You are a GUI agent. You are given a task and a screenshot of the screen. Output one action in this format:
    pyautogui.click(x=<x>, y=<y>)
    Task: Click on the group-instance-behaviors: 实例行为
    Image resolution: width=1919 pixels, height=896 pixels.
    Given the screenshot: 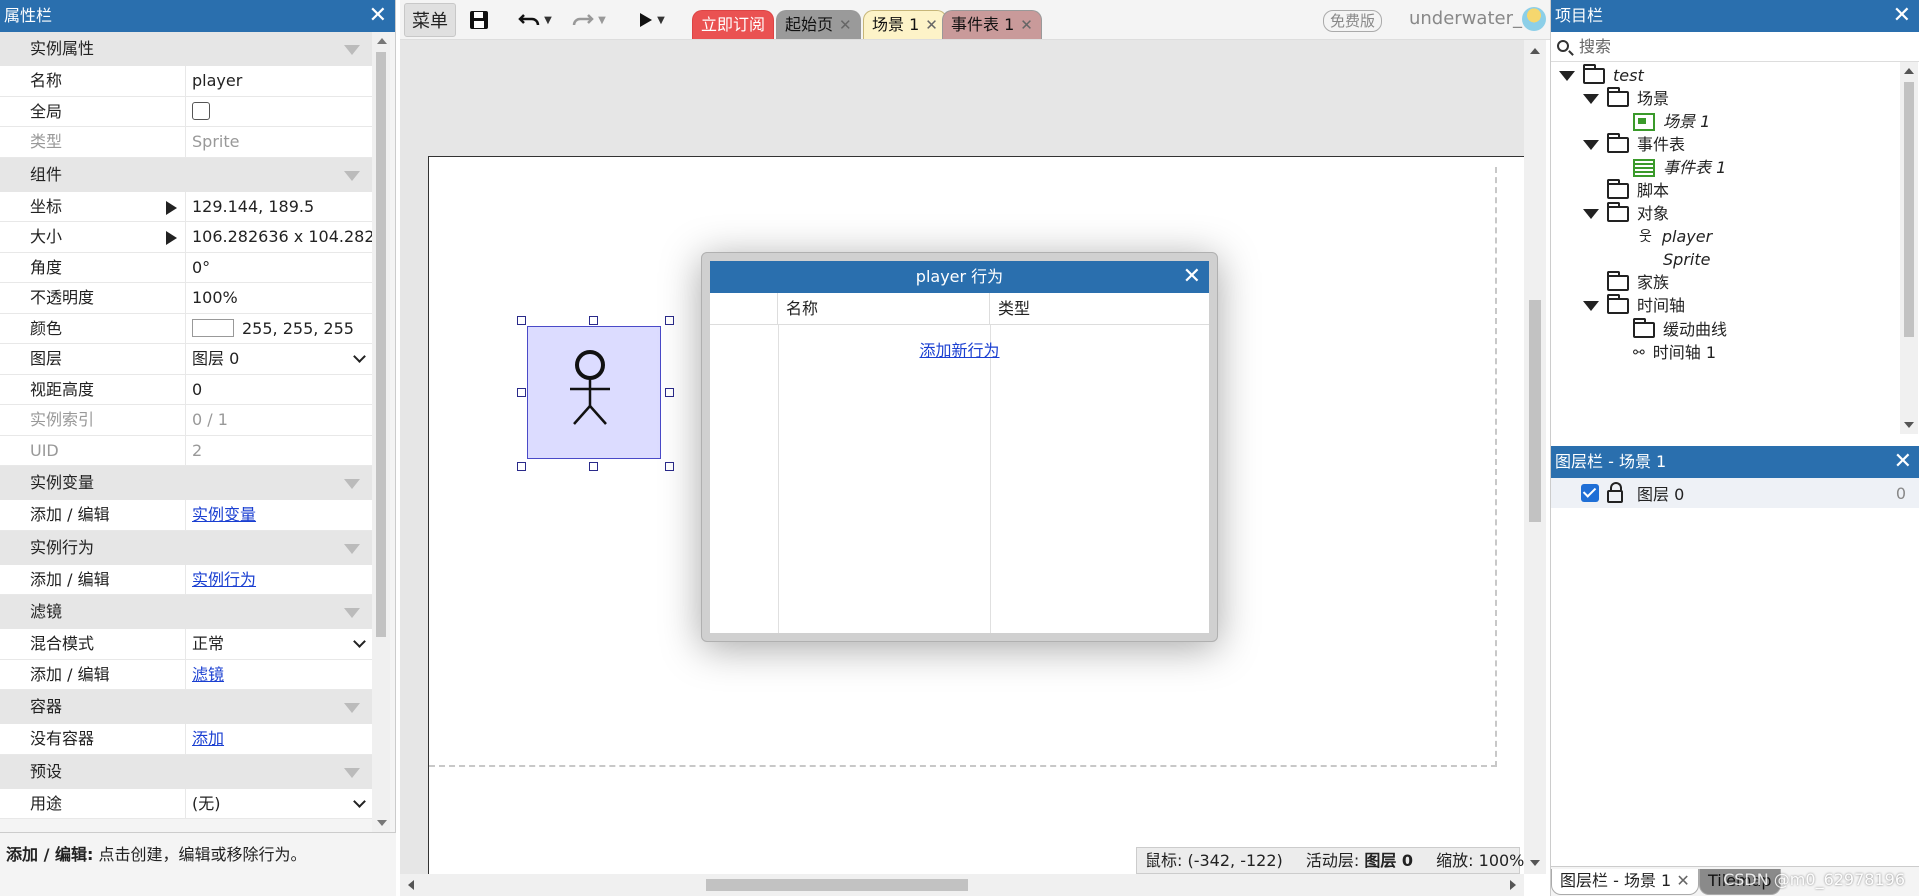 What is the action you would take?
    pyautogui.click(x=186, y=547)
    